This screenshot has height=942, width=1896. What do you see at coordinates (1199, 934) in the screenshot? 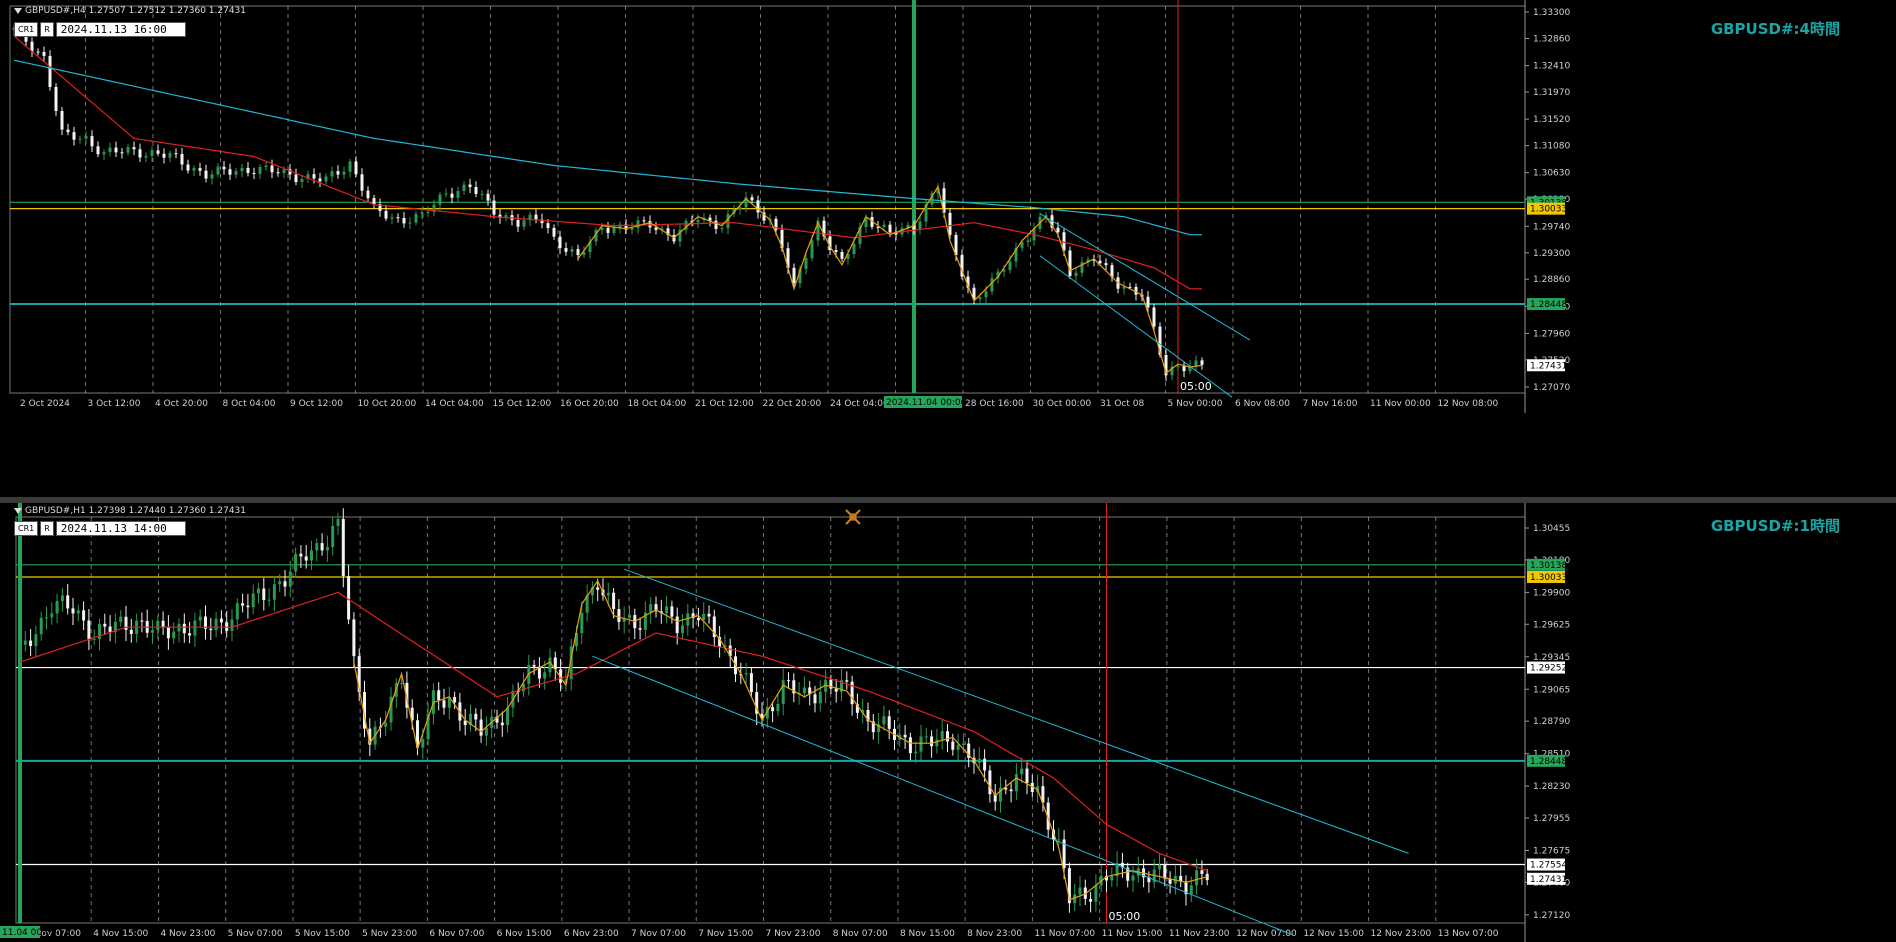
I see `x-tick-label: 11 Nov 23:00` at bounding box center [1199, 934].